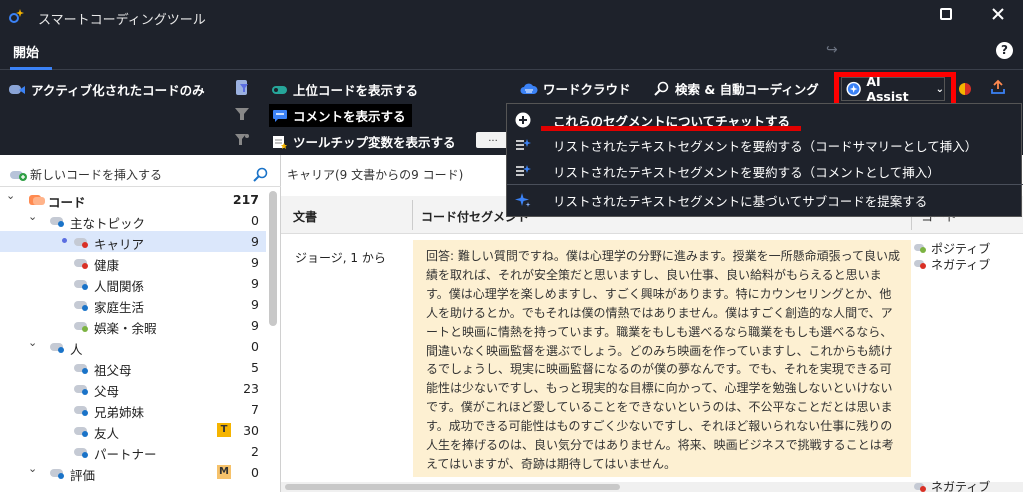 The image size is (1023, 492). I want to click on tree-item: ⌄ コード 217, so click(133, 199).